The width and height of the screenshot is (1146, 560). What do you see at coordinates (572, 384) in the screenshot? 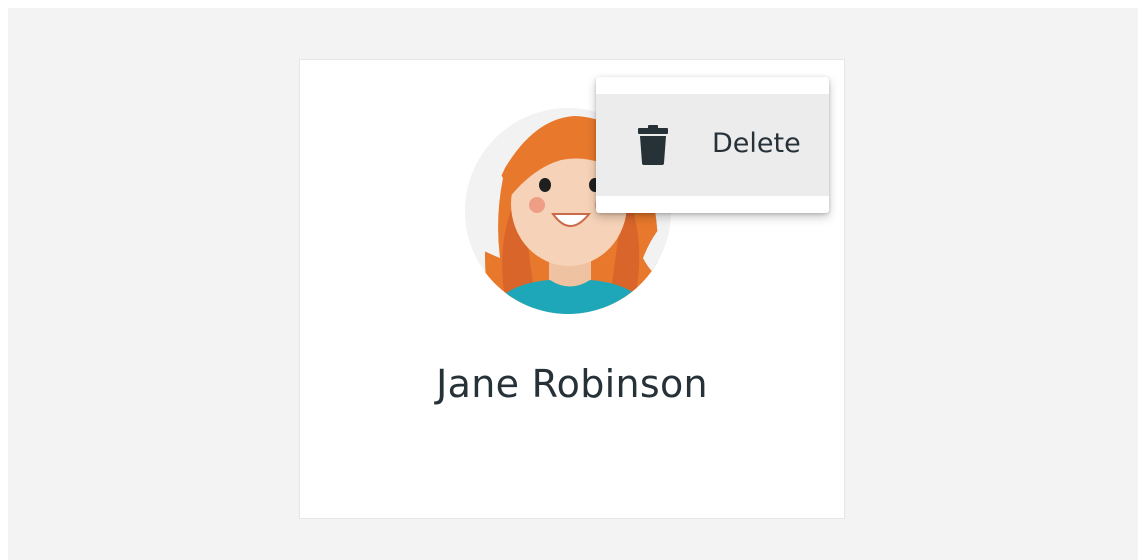
I see `user-name: Jane Robinson` at bounding box center [572, 384].